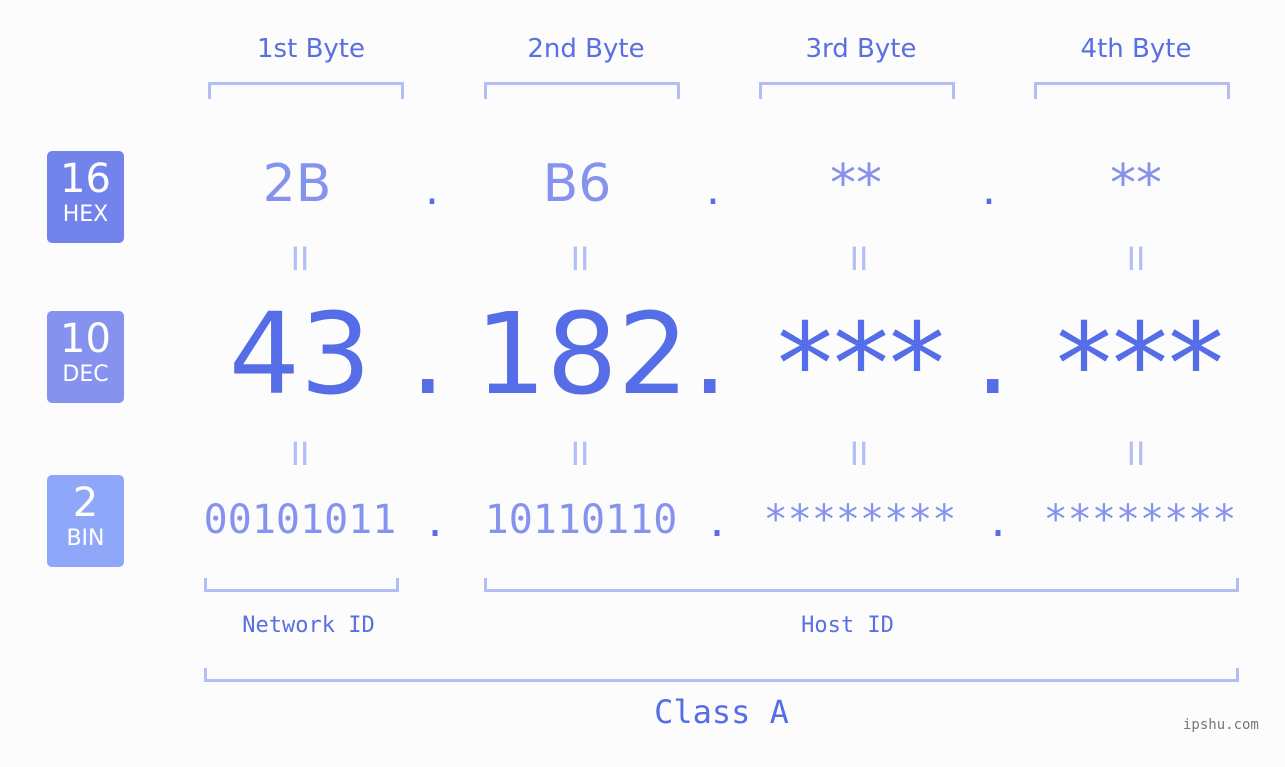  I want to click on hex-base-label: HEX, so click(85, 214).